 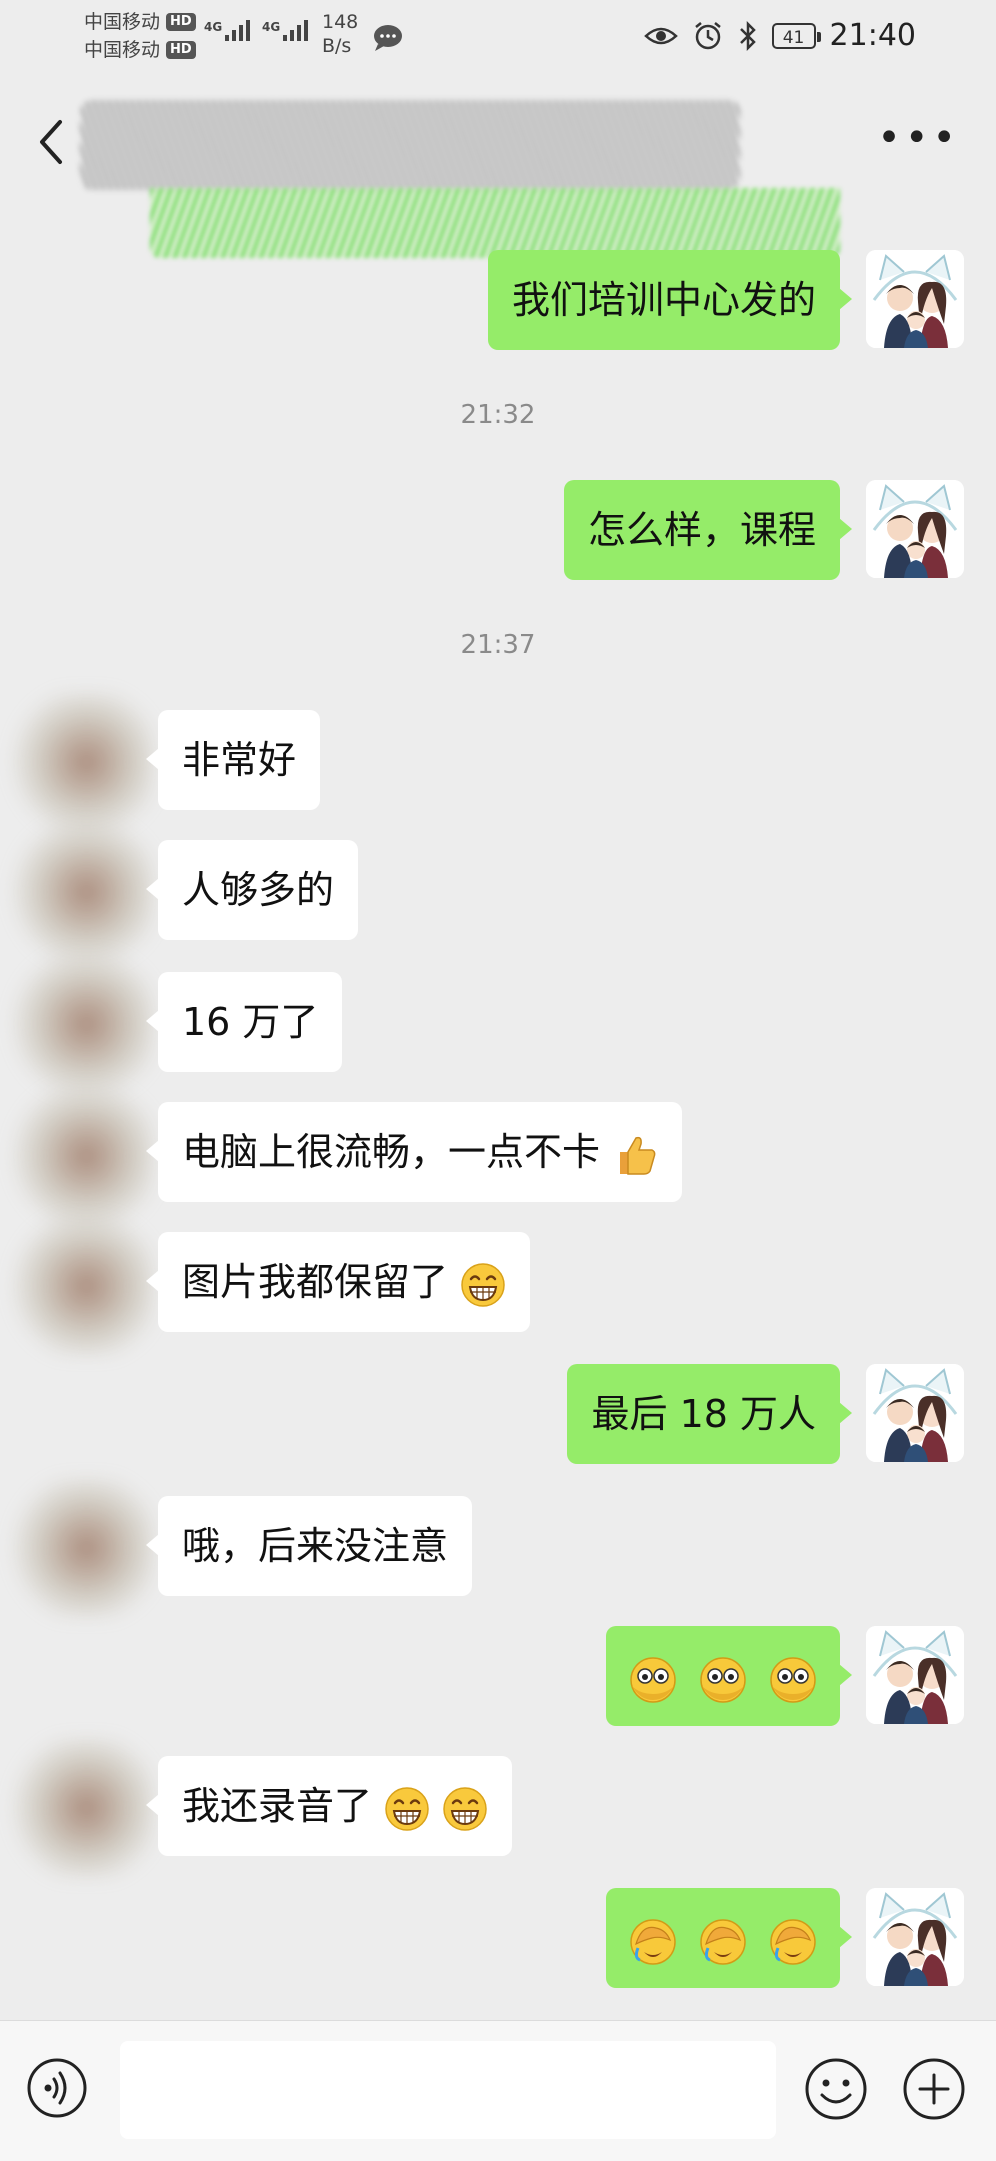 I want to click on message-text: 人够多的, so click(x=258, y=890).